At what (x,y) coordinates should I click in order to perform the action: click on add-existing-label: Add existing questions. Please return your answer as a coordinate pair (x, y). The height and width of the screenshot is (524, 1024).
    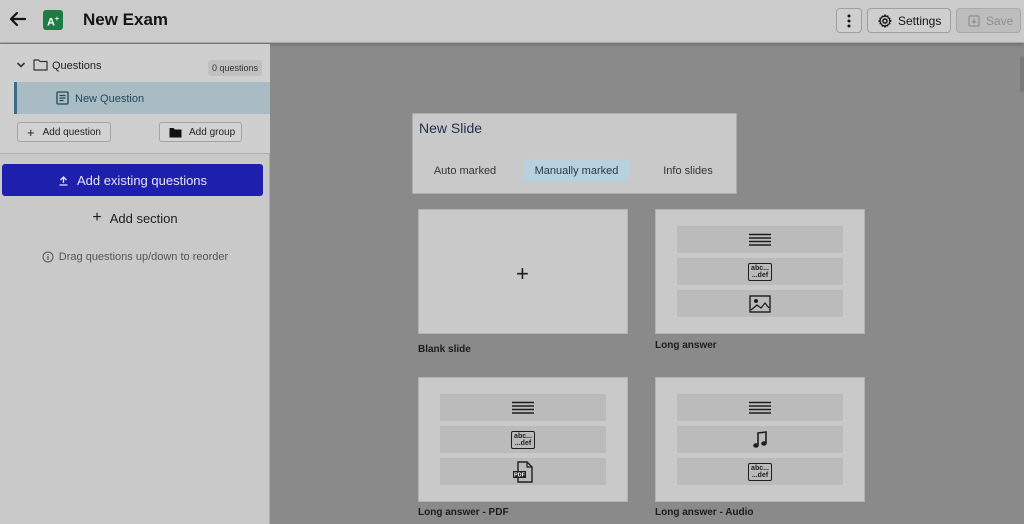
    Looking at the image, I should click on (142, 180).